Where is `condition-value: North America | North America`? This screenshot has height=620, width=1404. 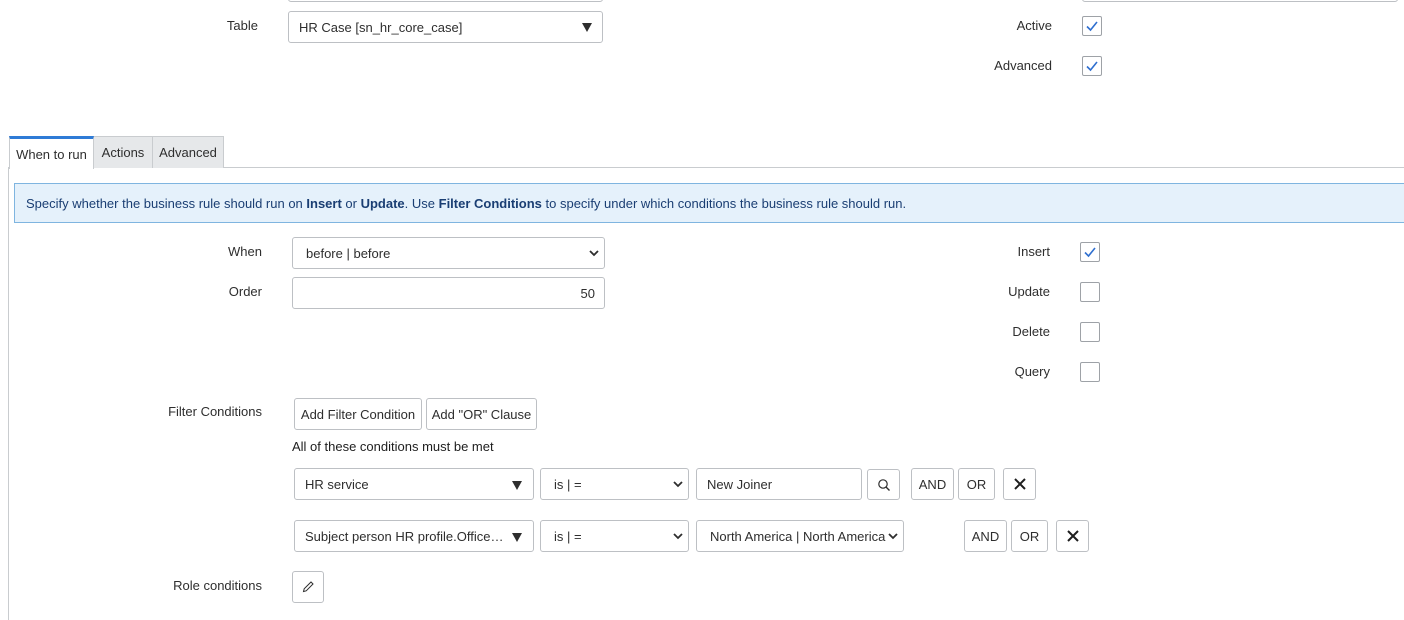
condition-value: North America | North America is located at coordinates (798, 536).